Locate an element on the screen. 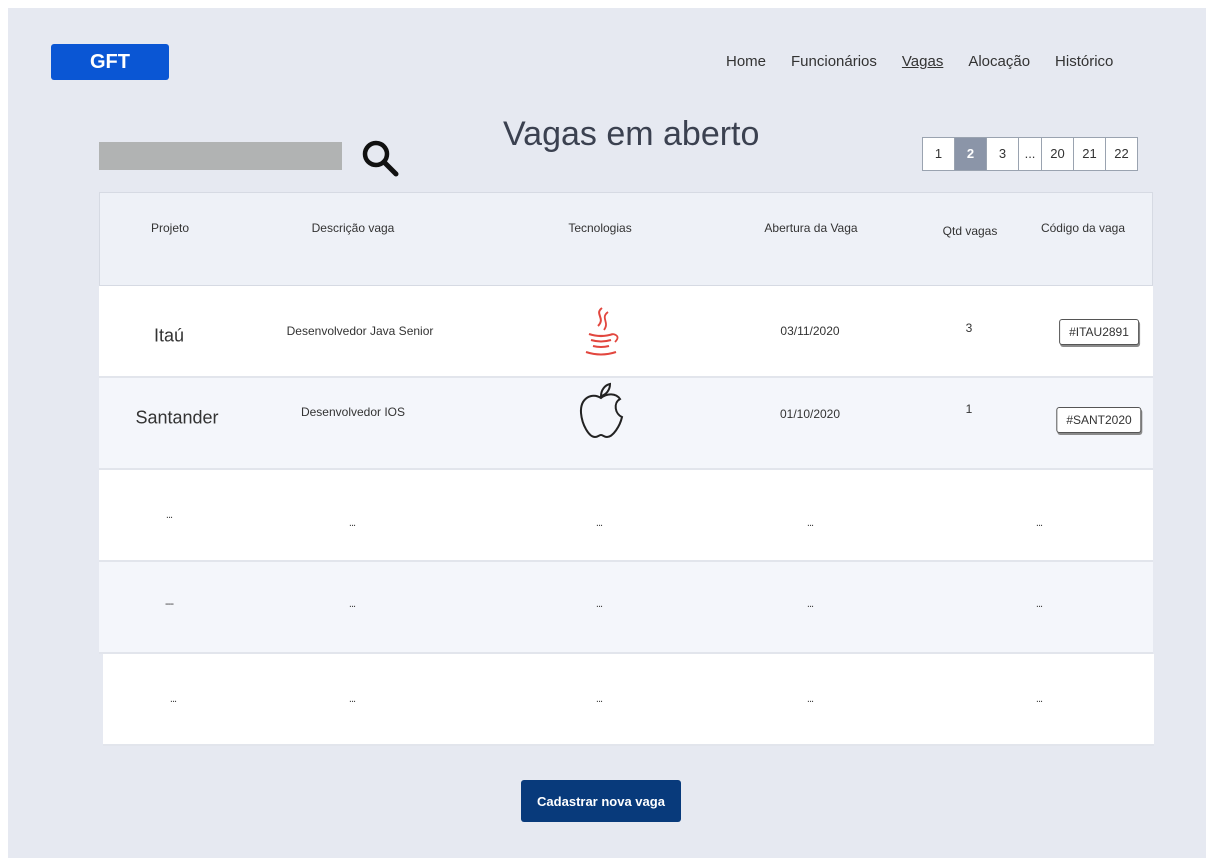 This screenshot has width=1207, height=859. column-header-qtd: Qtd vagas is located at coordinates (970, 231).